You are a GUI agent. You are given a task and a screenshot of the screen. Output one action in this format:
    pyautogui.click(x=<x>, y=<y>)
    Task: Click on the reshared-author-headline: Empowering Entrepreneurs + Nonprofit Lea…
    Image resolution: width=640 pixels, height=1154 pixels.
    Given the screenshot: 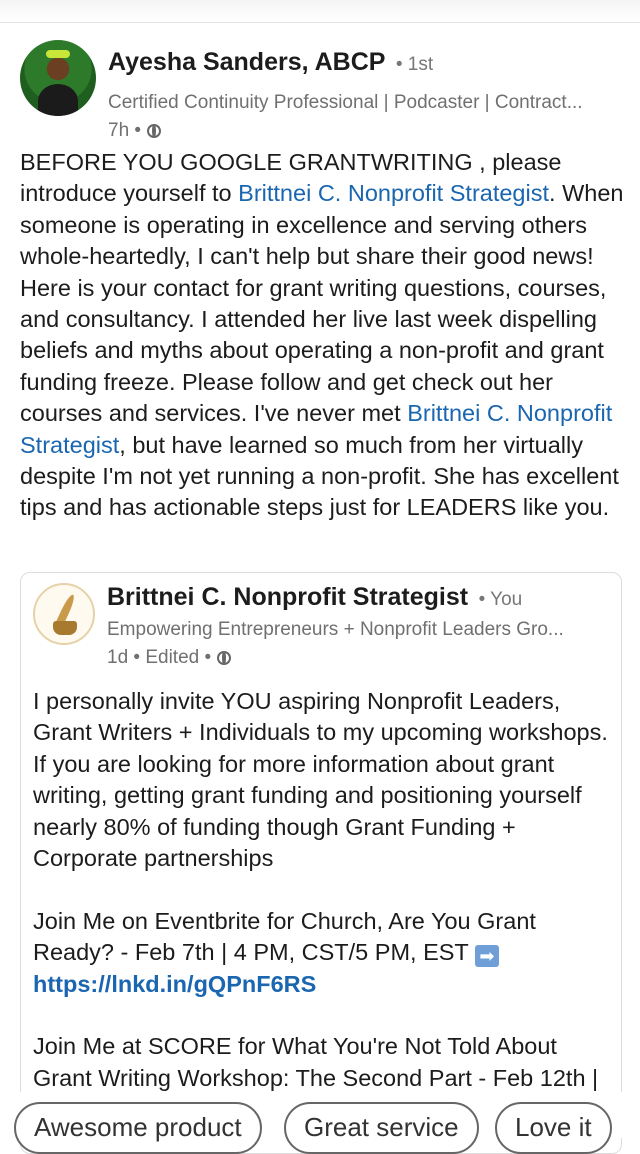 What is the action you would take?
    pyautogui.click(x=335, y=629)
    